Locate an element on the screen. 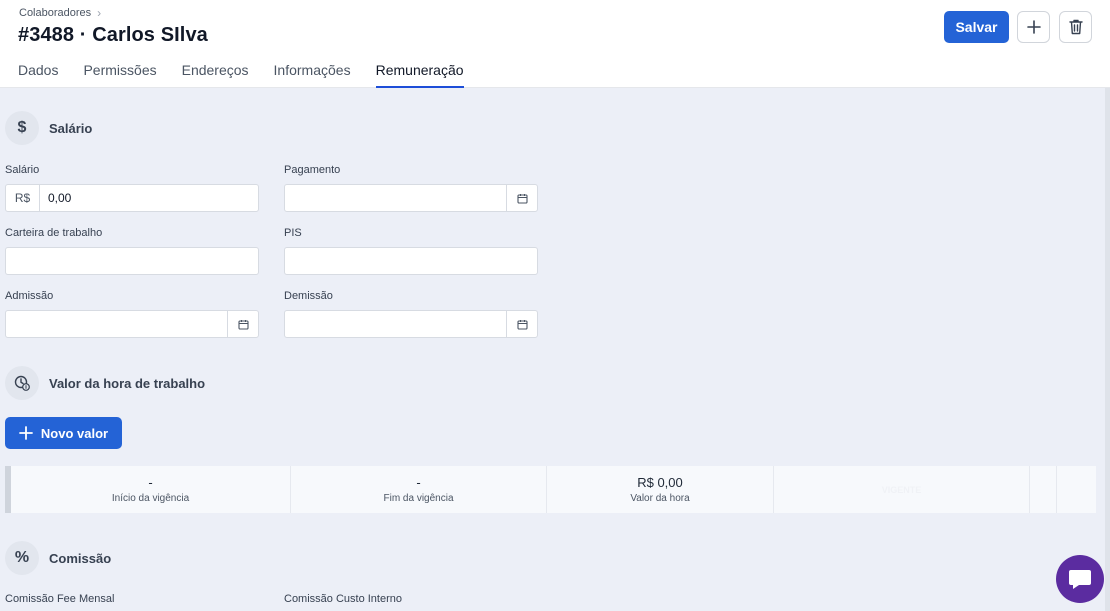 The image size is (1110, 611). tab-enderecos: Endereços is located at coordinates (215, 75).